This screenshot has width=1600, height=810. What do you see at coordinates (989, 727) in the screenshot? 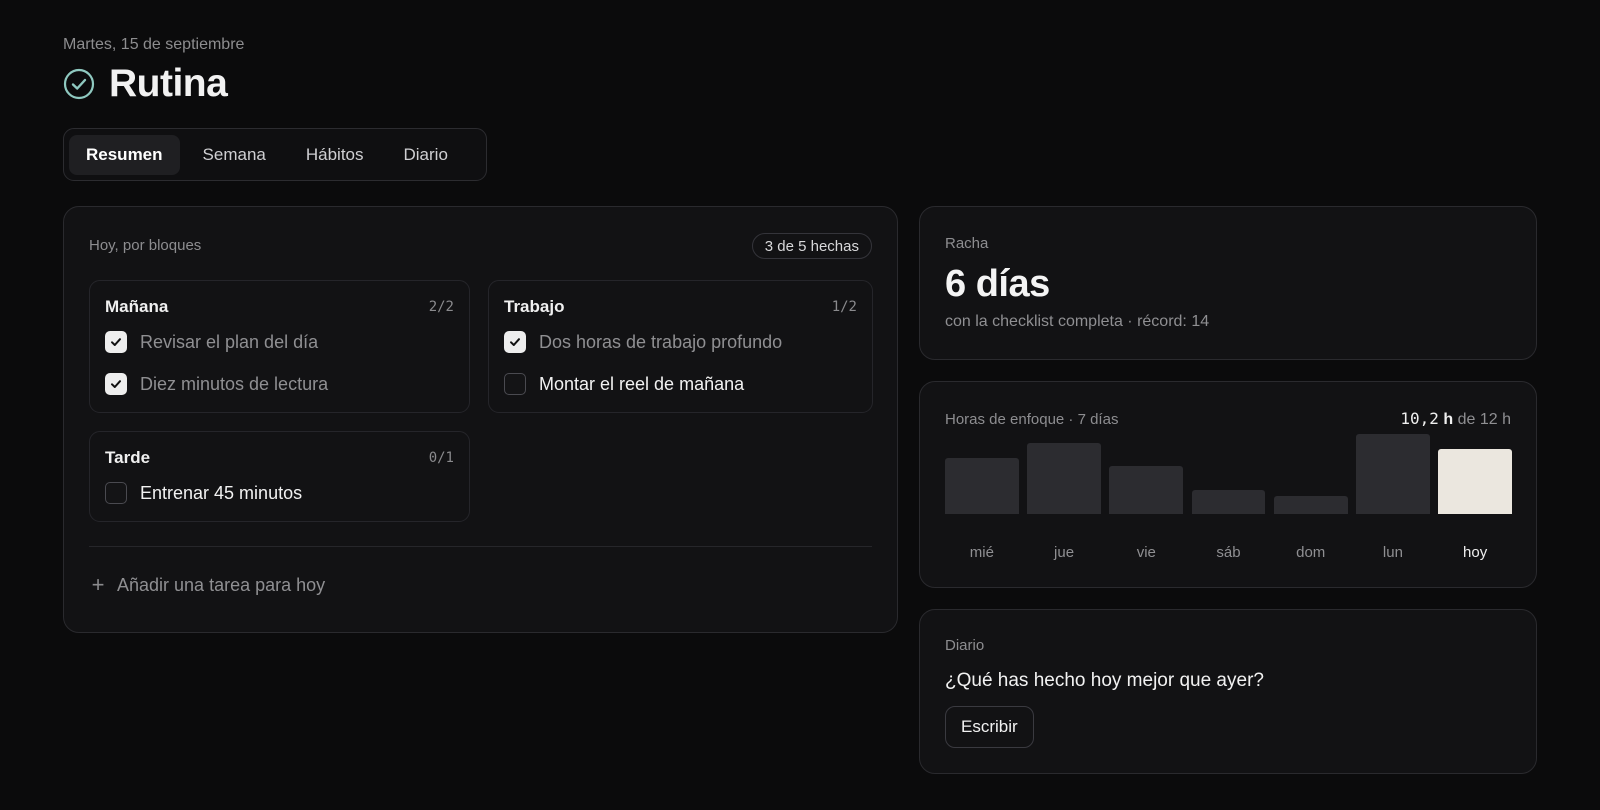
I see `write-button: Escribir` at bounding box center [989, 727].